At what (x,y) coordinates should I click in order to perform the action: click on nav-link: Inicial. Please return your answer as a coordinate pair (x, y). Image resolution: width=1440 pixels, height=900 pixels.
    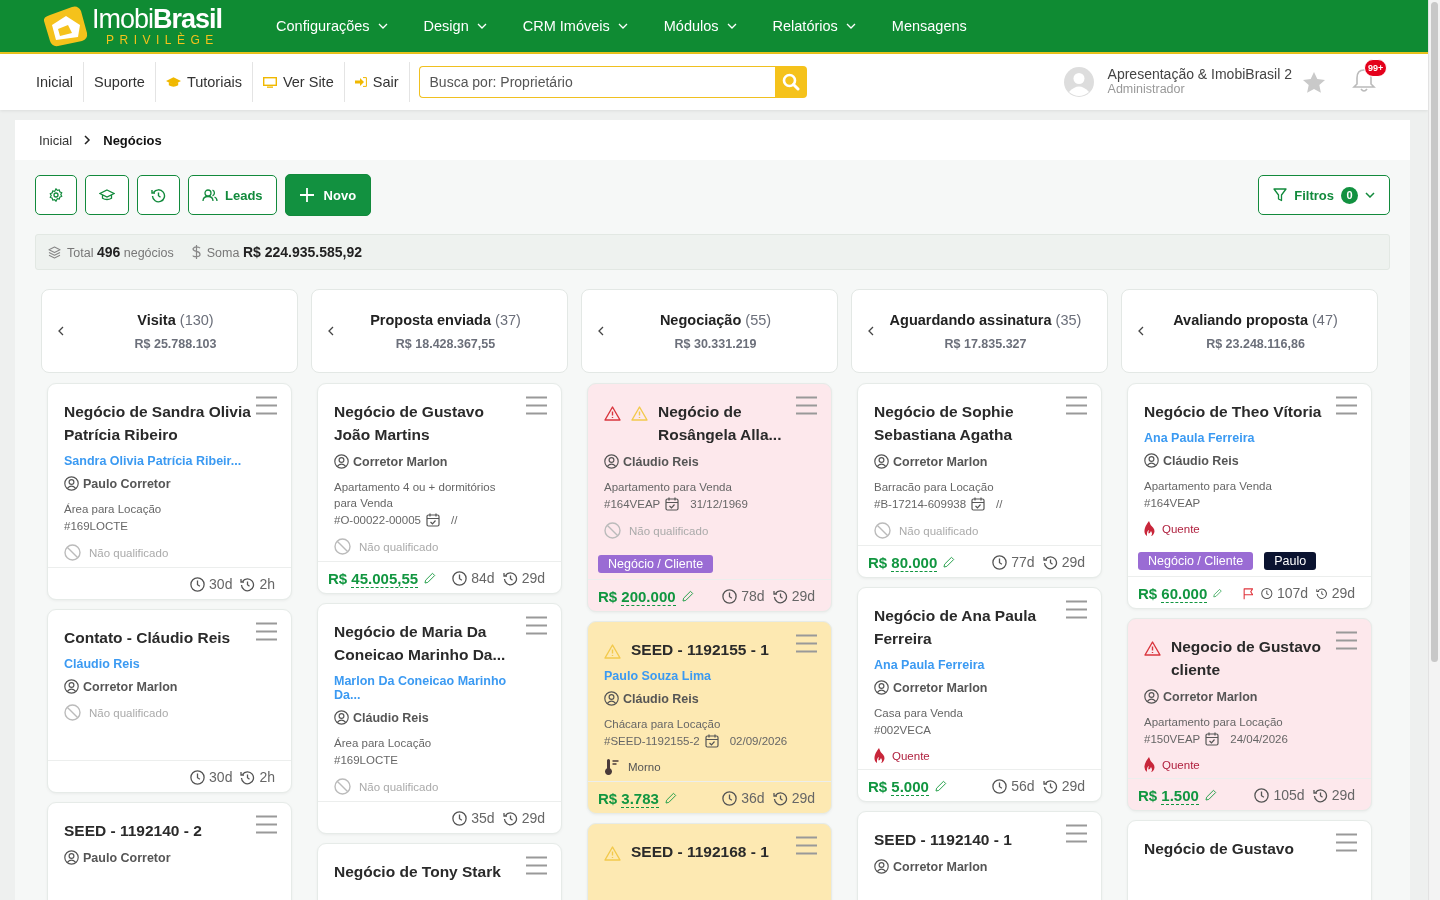
    Looking at the image, I should click on (55, 82).